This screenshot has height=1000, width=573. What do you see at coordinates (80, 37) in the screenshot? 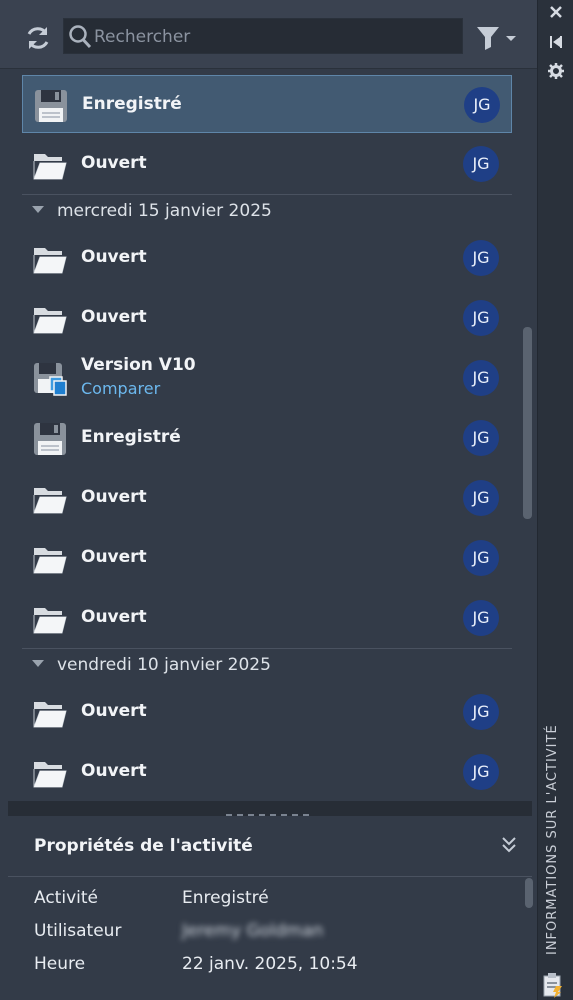
I see `search-icon` at bounding box center [80, 37].